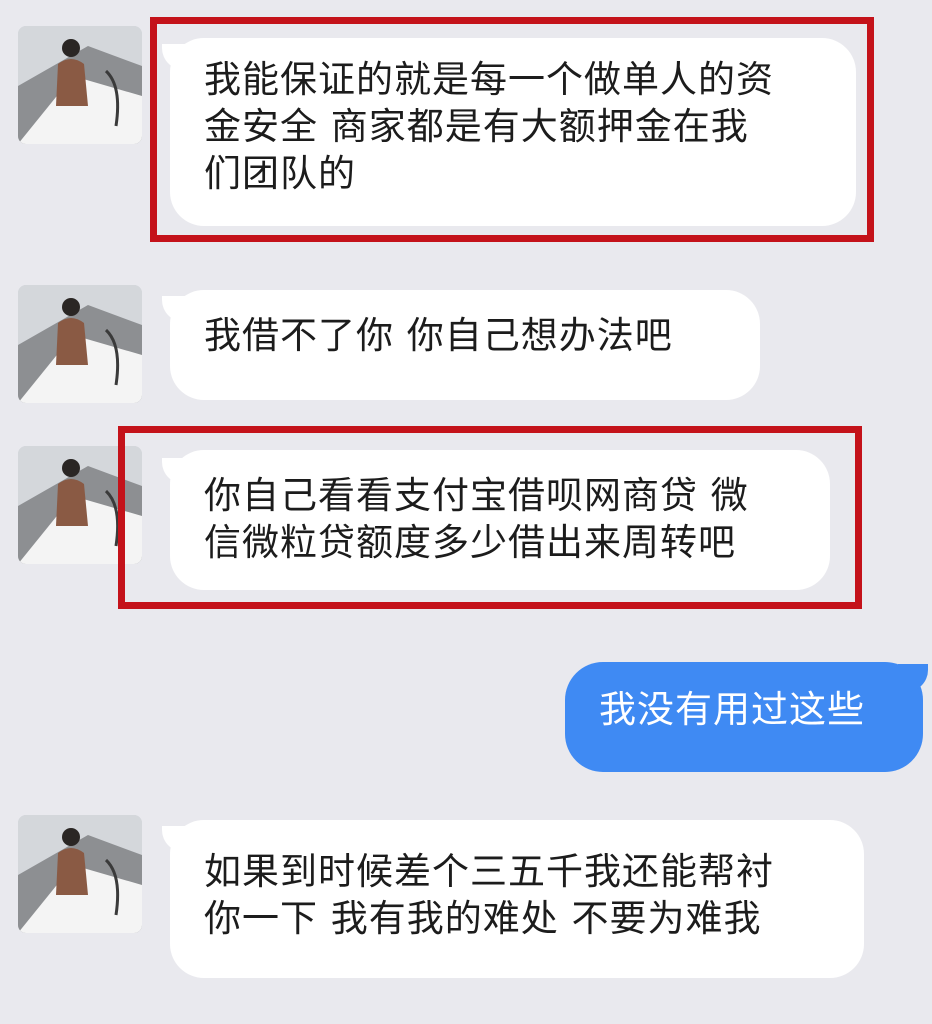  Describe the element at coordinates (470, 542) in the screenshot. I see `message-text-line: 信微粒贷额度多少借出来周转吧` at that location.